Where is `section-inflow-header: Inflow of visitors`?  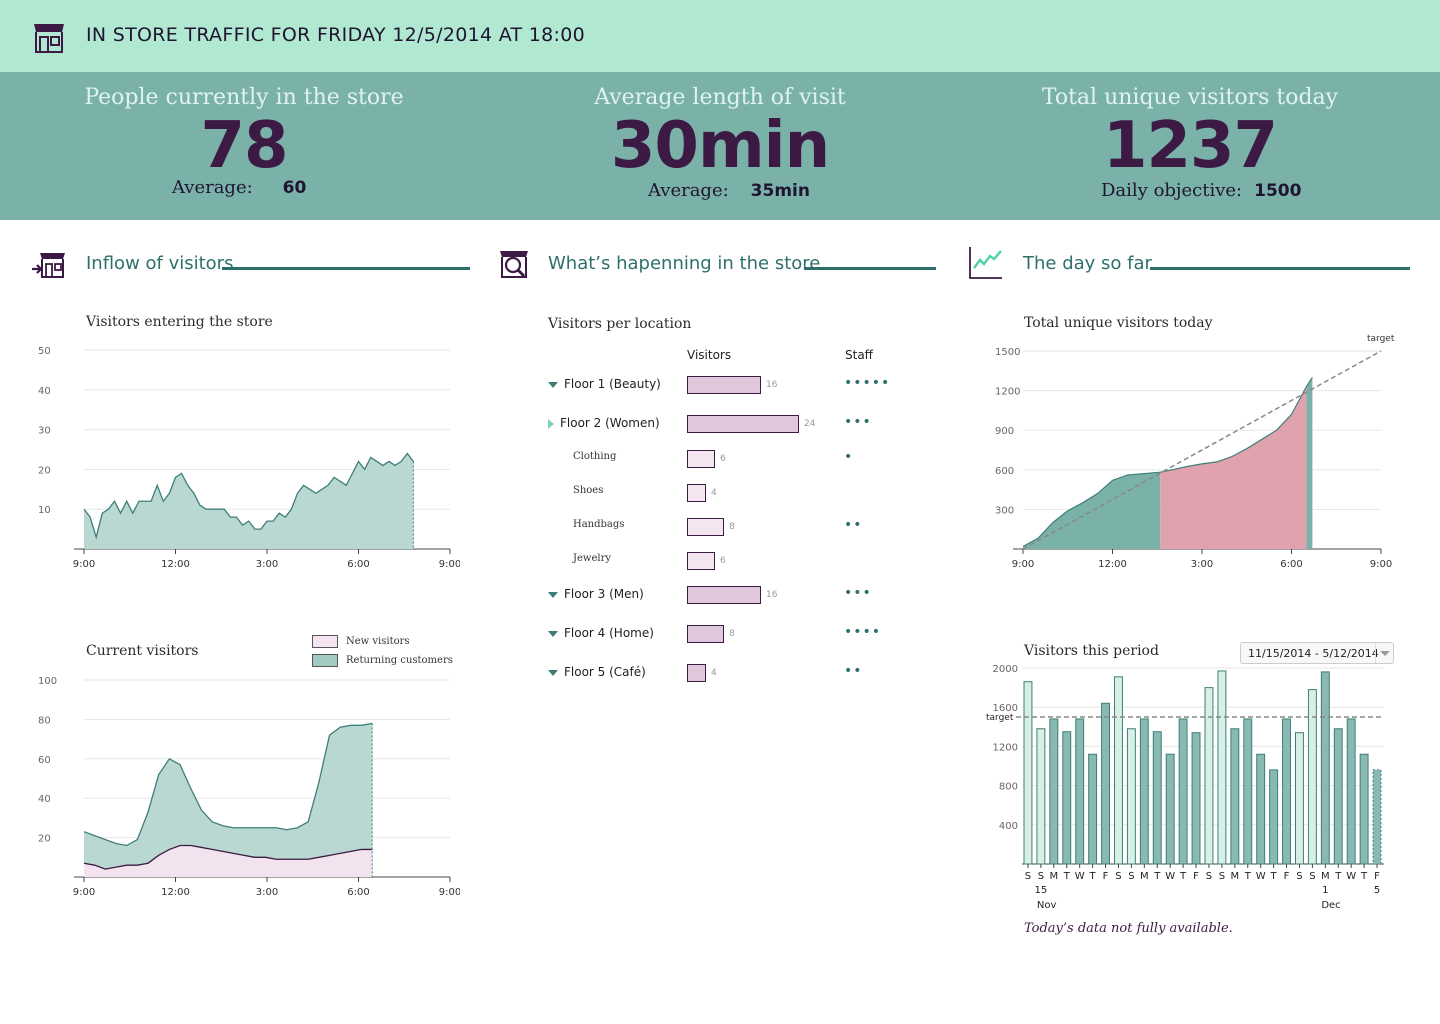 section-inflow-header: Inflow of visitors is located at coordinates (251, 266).